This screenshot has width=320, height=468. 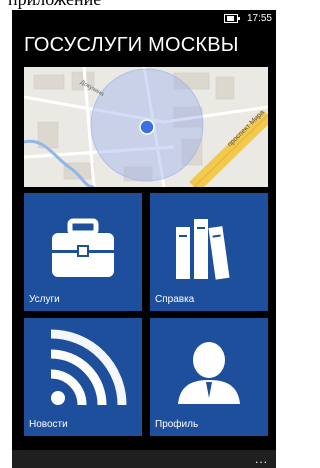 What do you see at coordinates (54, 5) in the screenshot?
I see `clipped-caption-text: приложение` at bounding box center [54, 5].